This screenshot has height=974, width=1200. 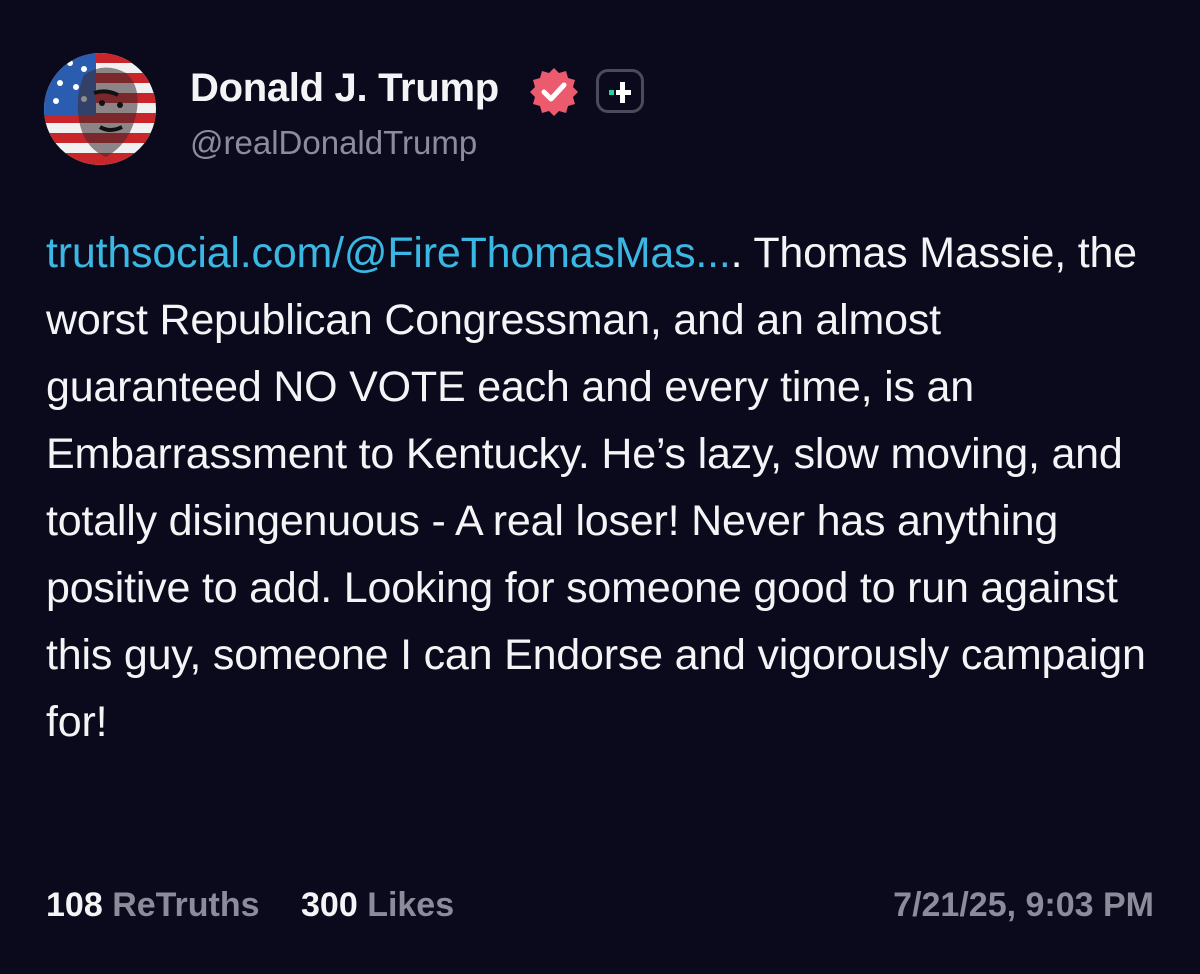 I want to click on likes-stat: 300 Likes, so click(x=377, y=905).